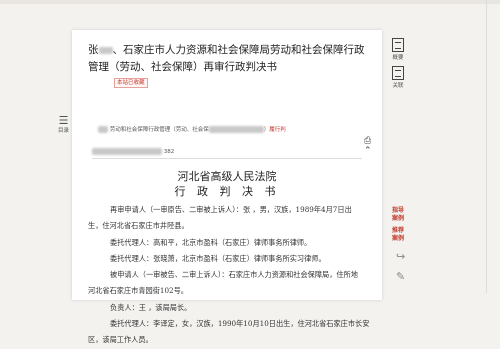 This screenshot has height=349, width=500. What do you see at coordinates (138, 226) in the screenshot?
I see `paragraph: 生，住河北省石家庄市井陉县。` at bounding box center [138, 226].